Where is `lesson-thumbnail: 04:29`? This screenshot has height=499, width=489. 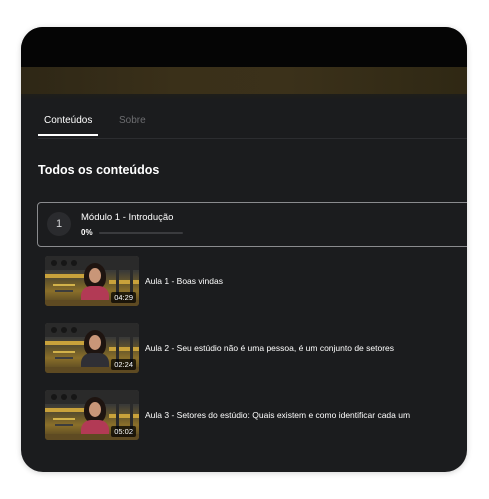 lesson-thumbnail: 04:29 is located at coordinates (92, 281).